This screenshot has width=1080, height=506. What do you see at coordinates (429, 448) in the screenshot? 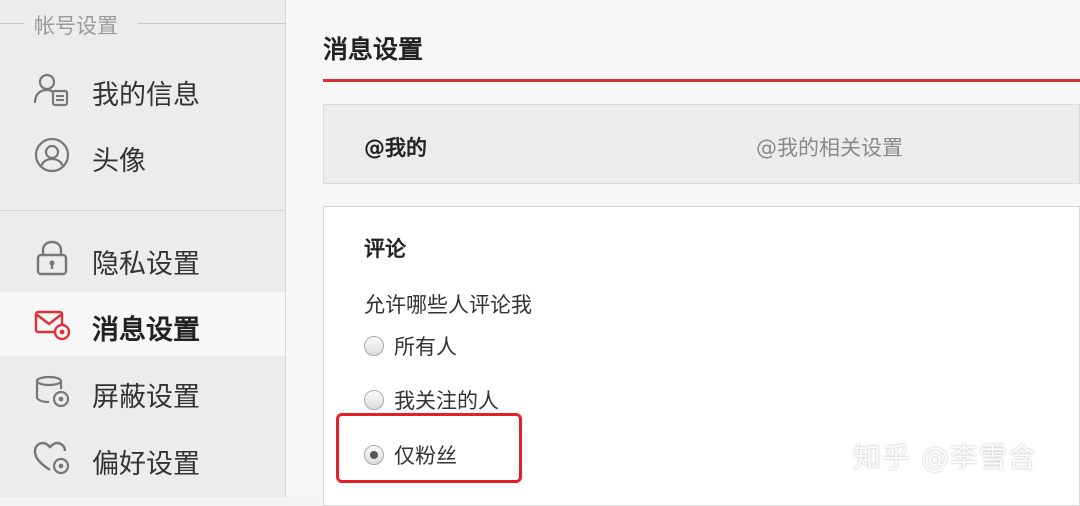
I see `annotation-highlight-box` at bounding box center [429, 448].